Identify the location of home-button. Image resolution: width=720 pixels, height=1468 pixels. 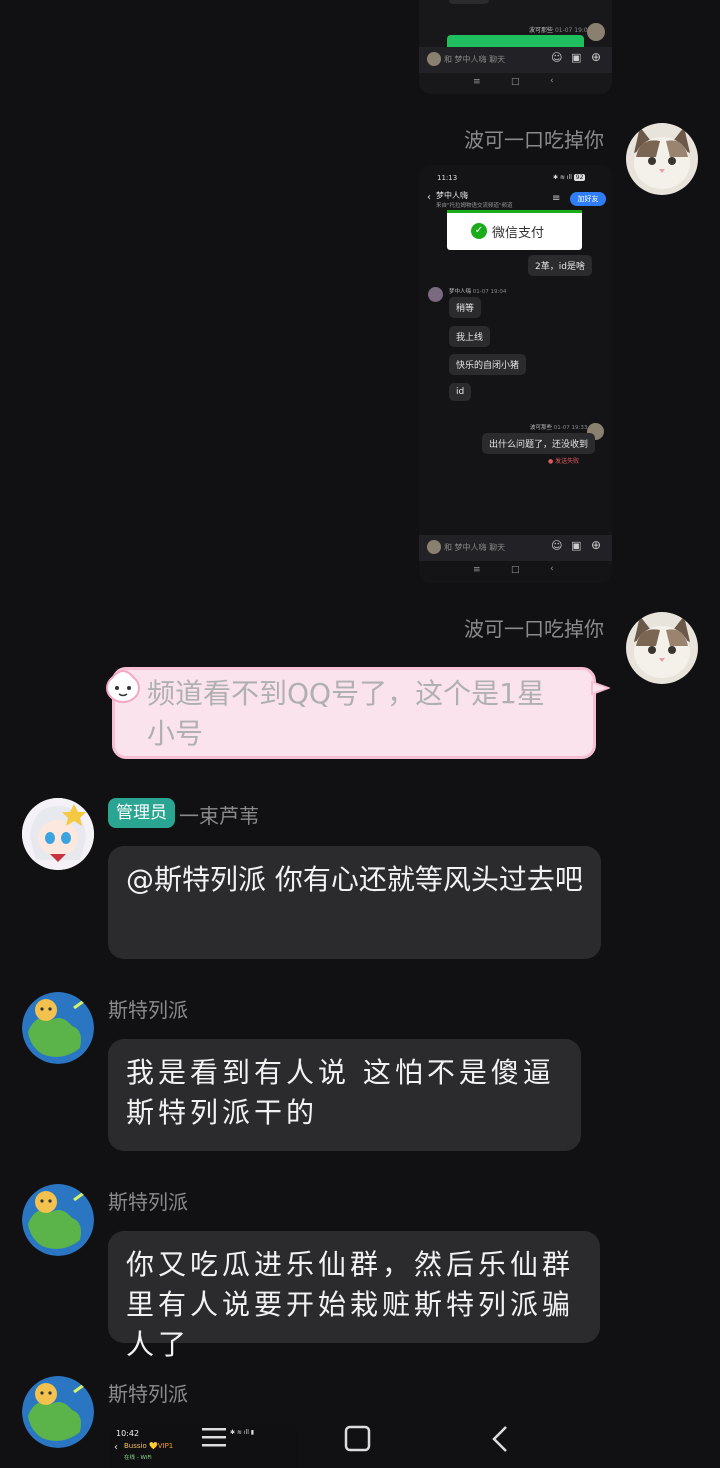
(358, 1439).